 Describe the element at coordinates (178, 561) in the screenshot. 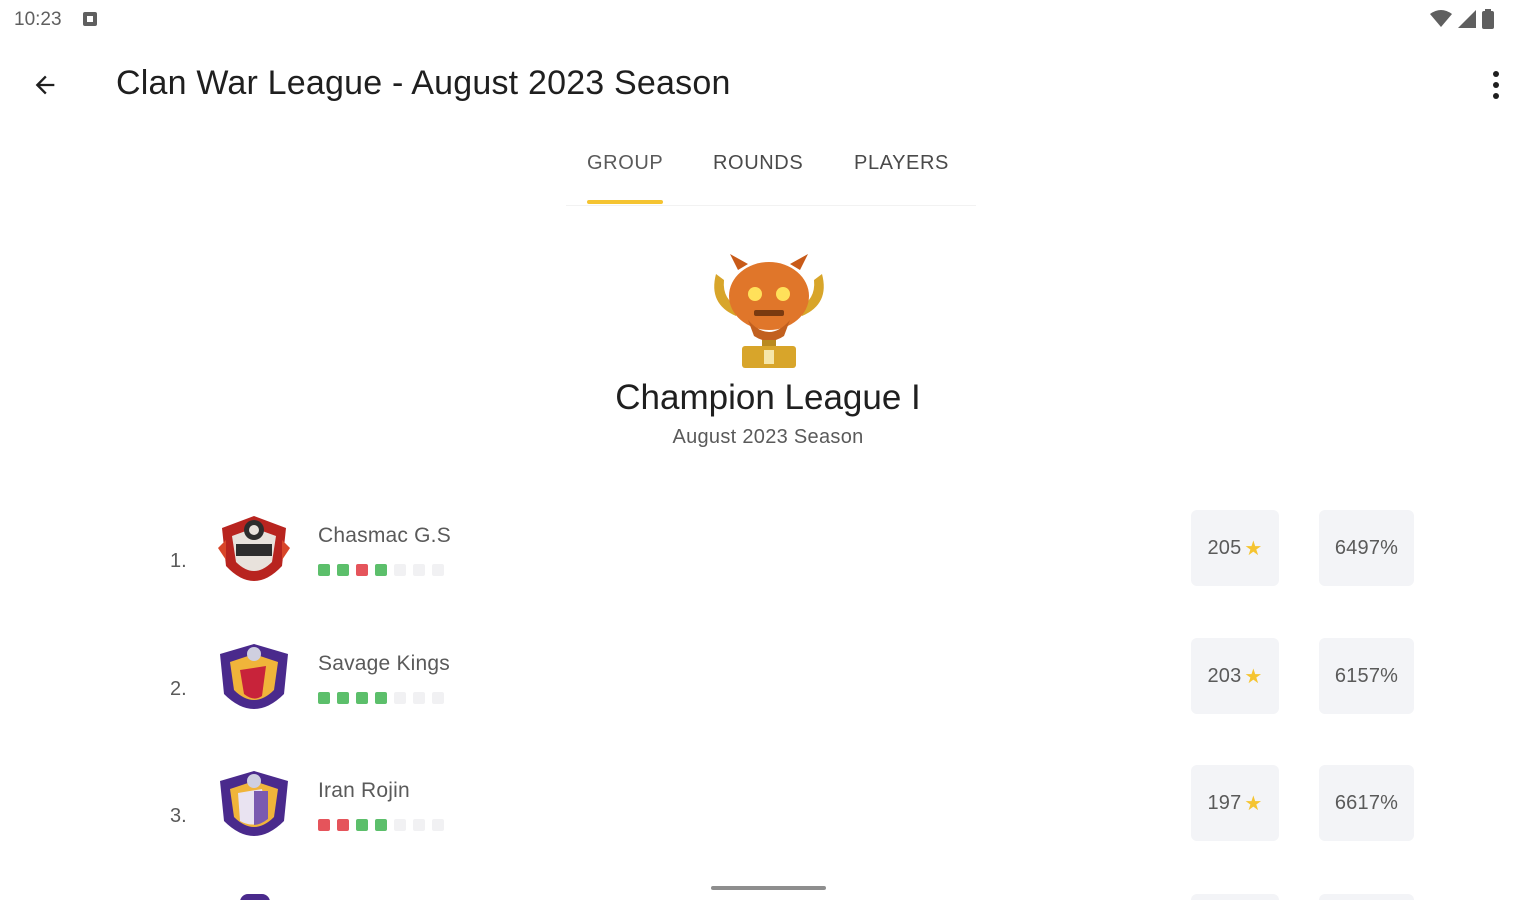

I see `clan-rank: 1.` at that location.